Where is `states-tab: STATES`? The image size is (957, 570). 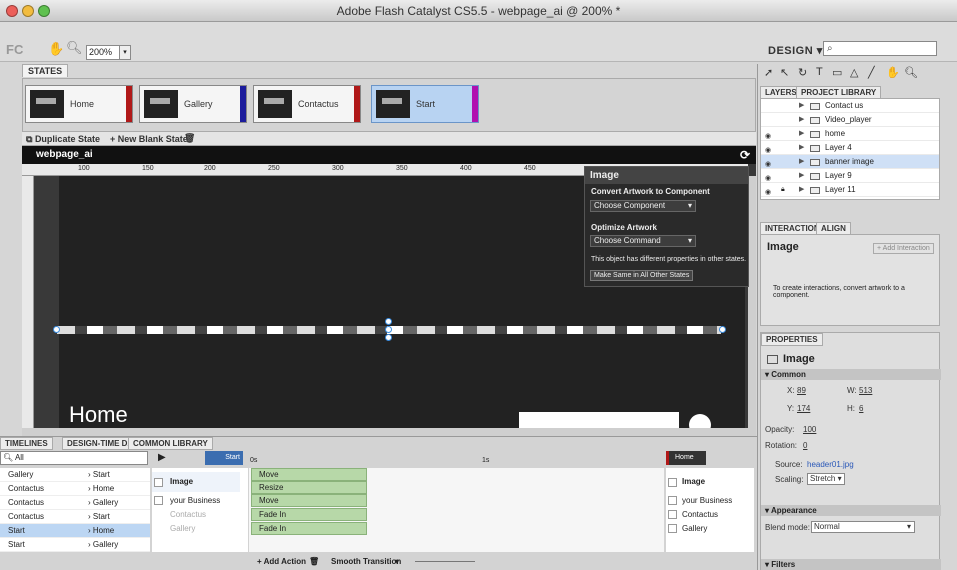
states-tab: STATES is located at coordinates (45, 70).